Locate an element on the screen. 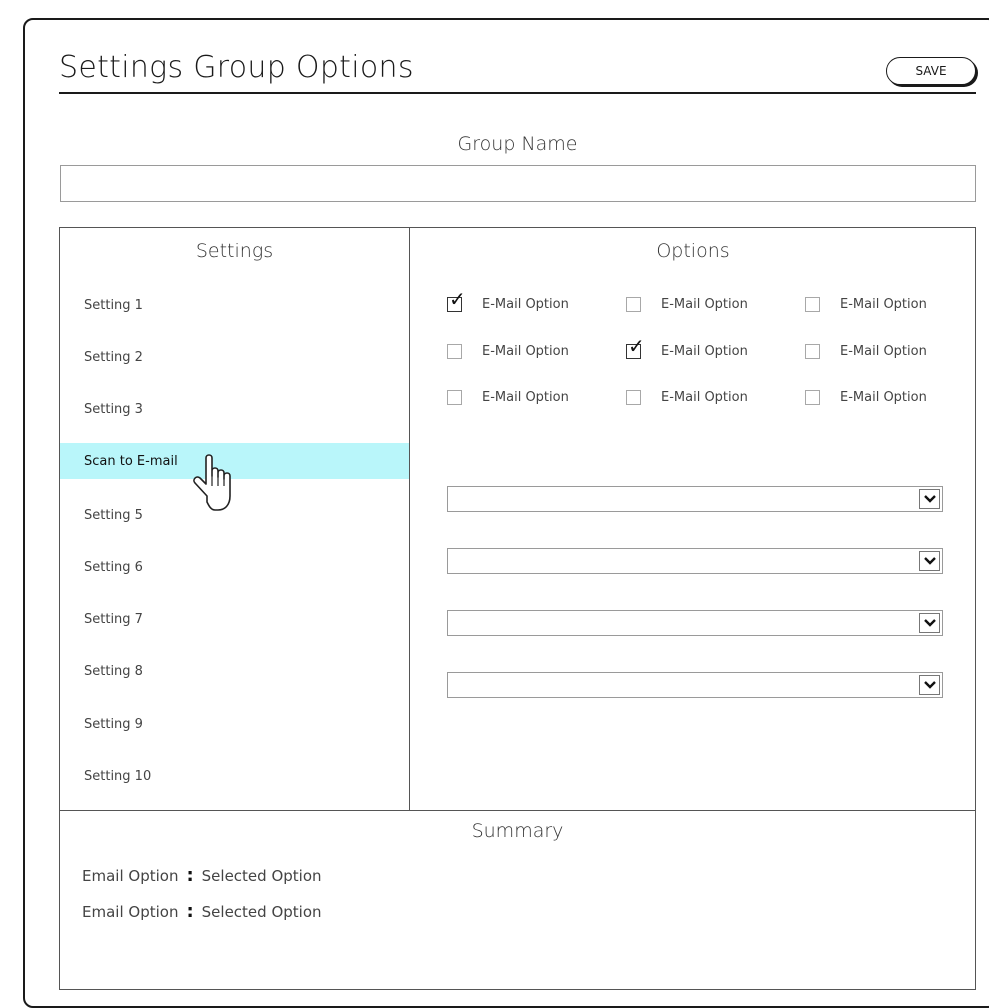  setting-item-8: Setting 8 is located at coordinates (234, 671).